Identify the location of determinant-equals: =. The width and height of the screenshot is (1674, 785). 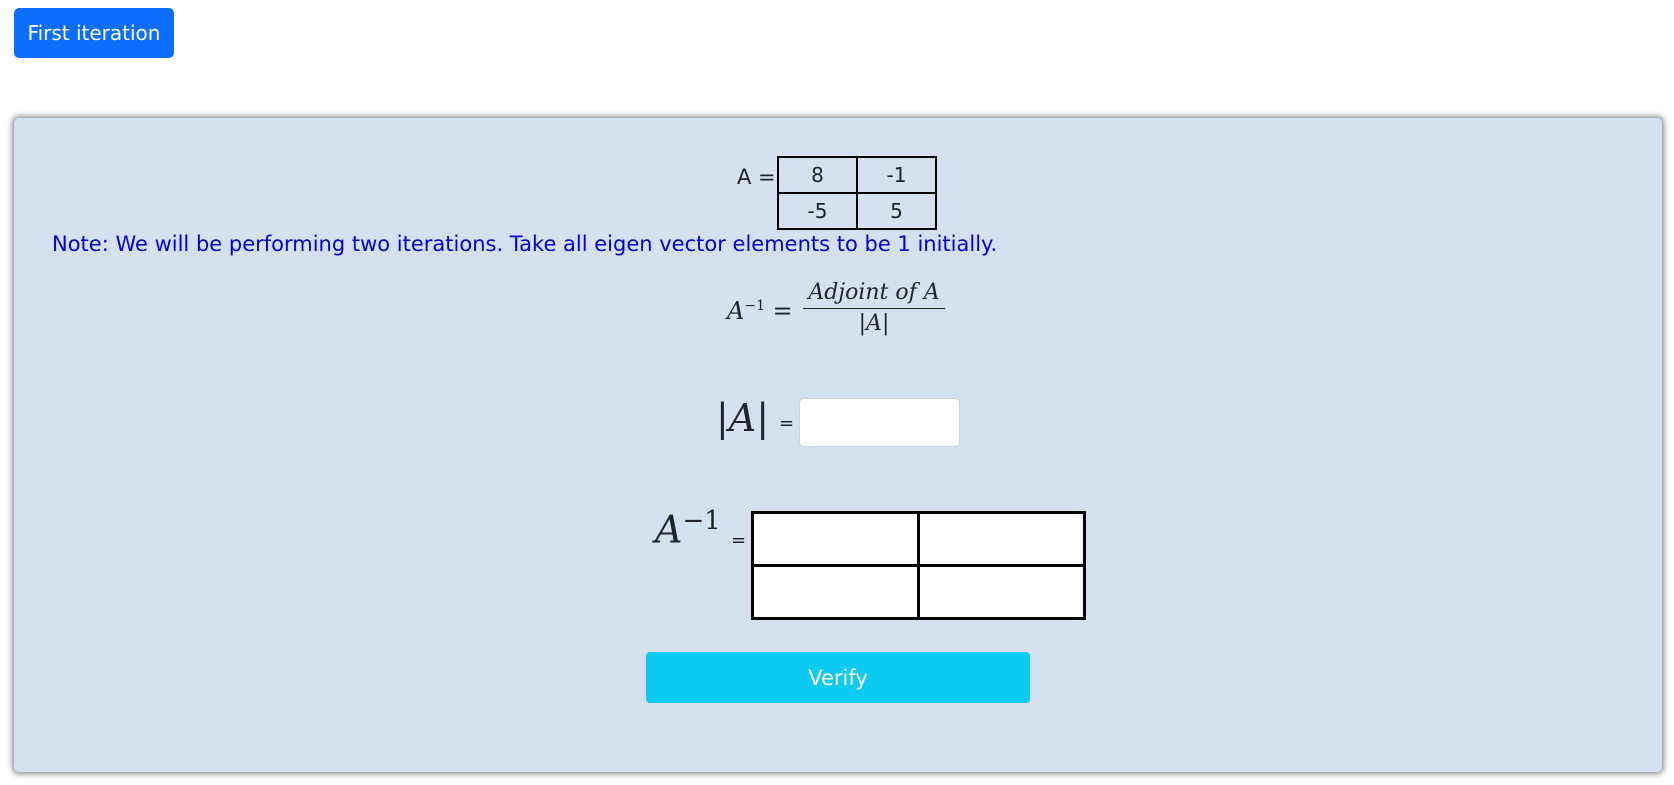
(787, 423).